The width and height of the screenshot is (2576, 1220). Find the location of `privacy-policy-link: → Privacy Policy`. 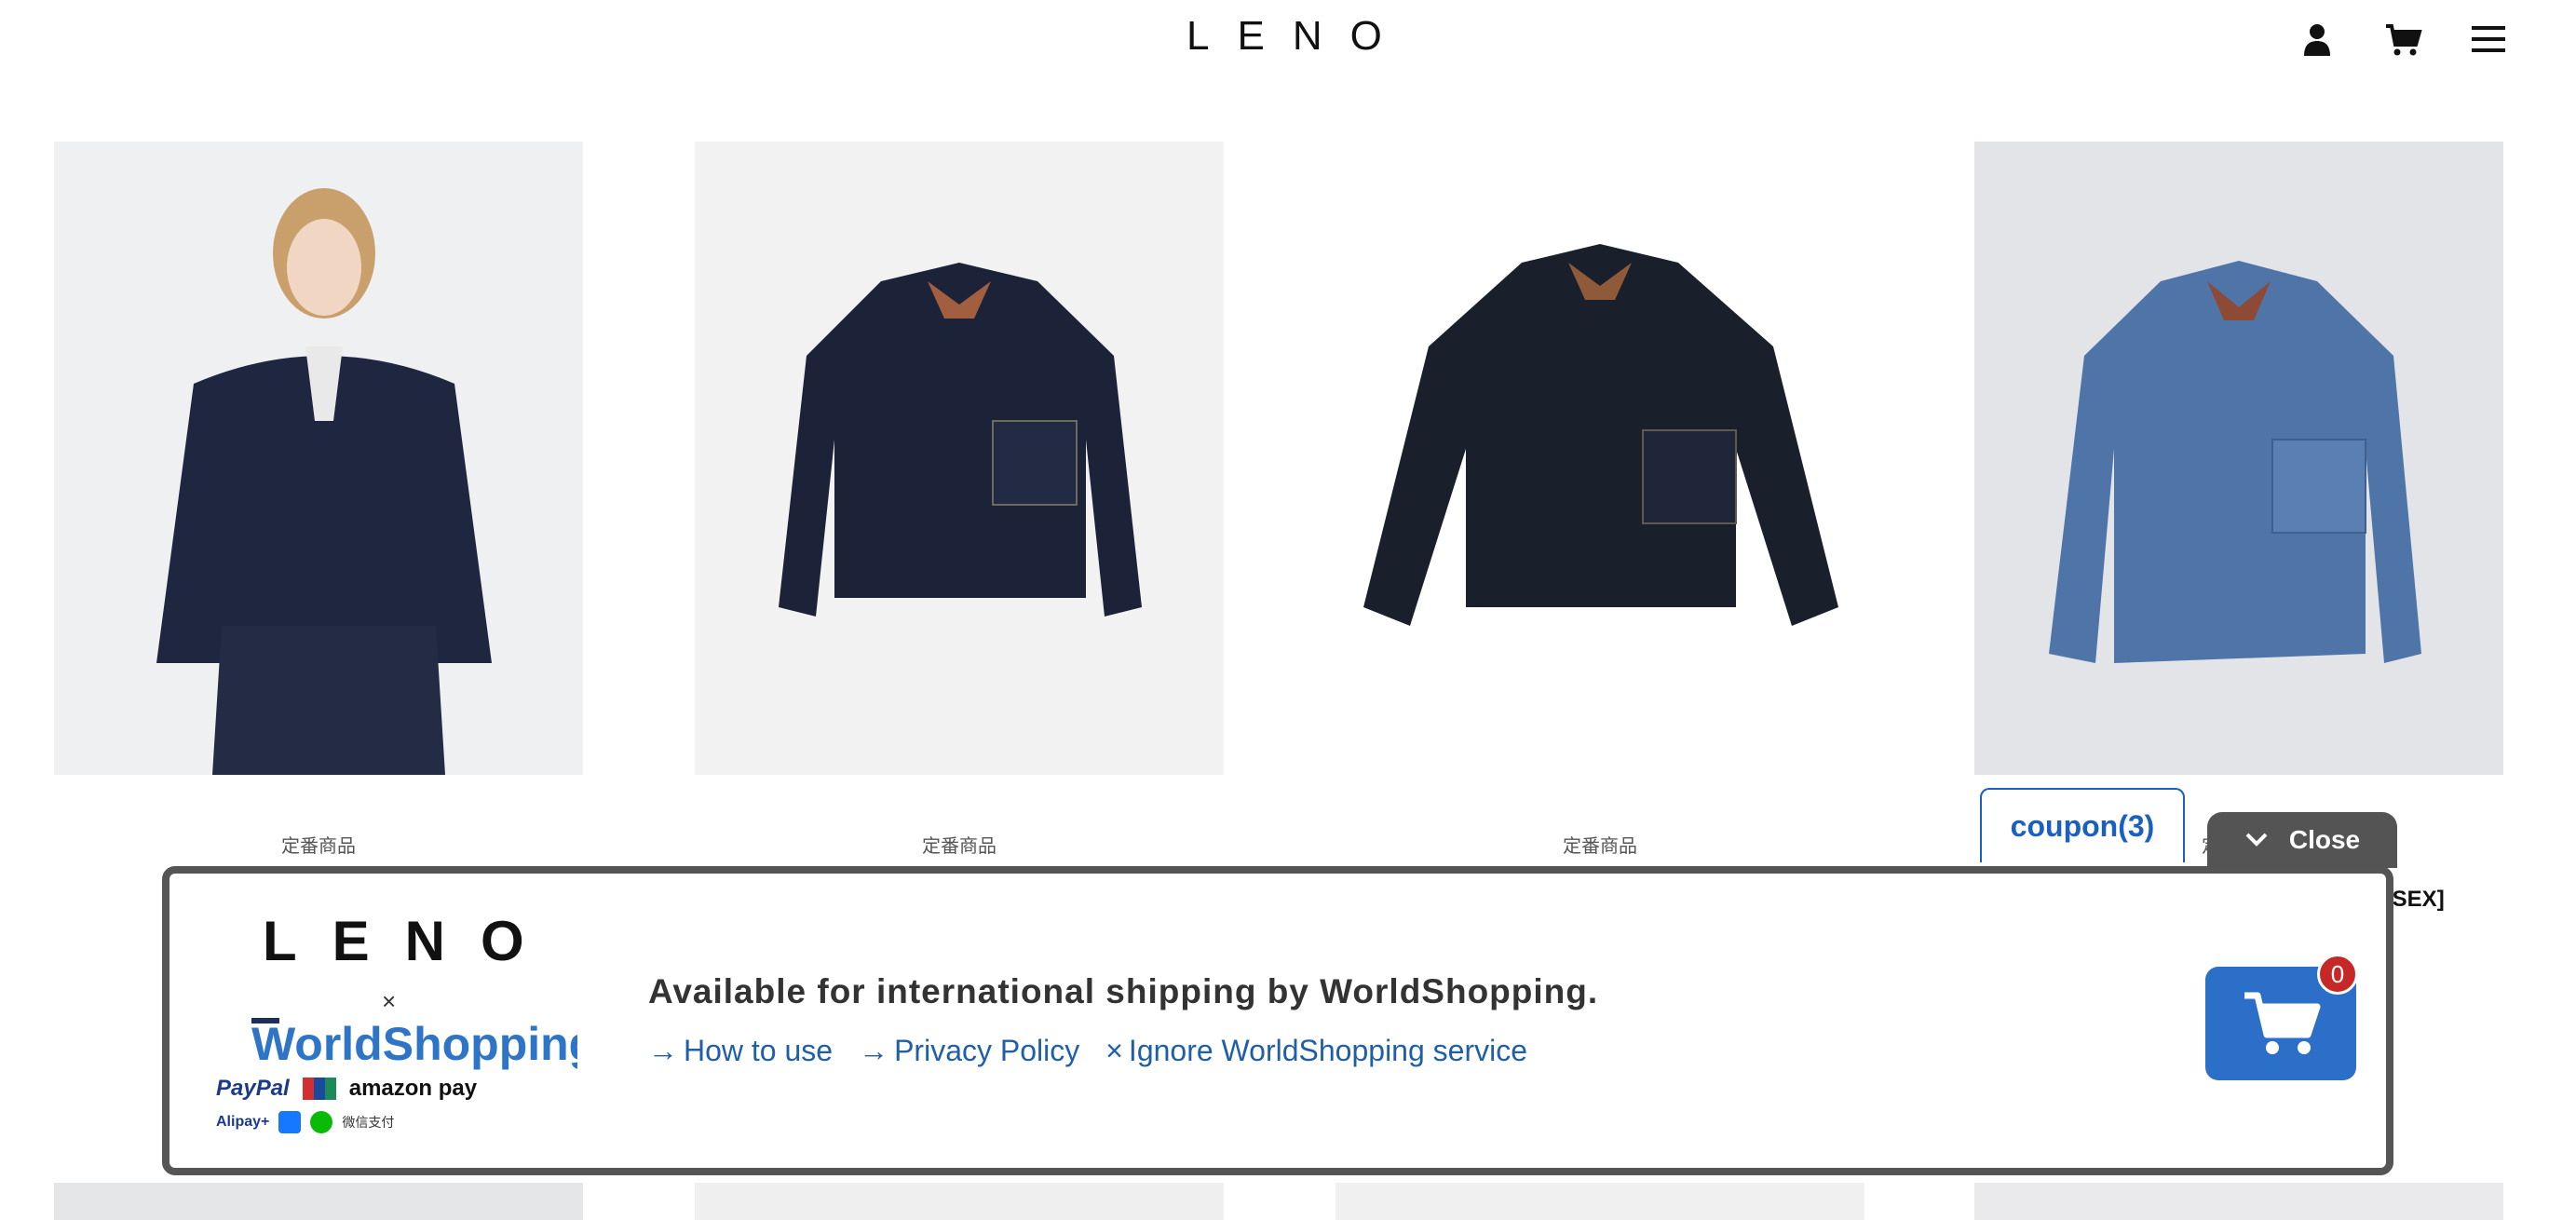

privacy-policy-link: → Privacy Policy is located at coordinates (969, 1051).